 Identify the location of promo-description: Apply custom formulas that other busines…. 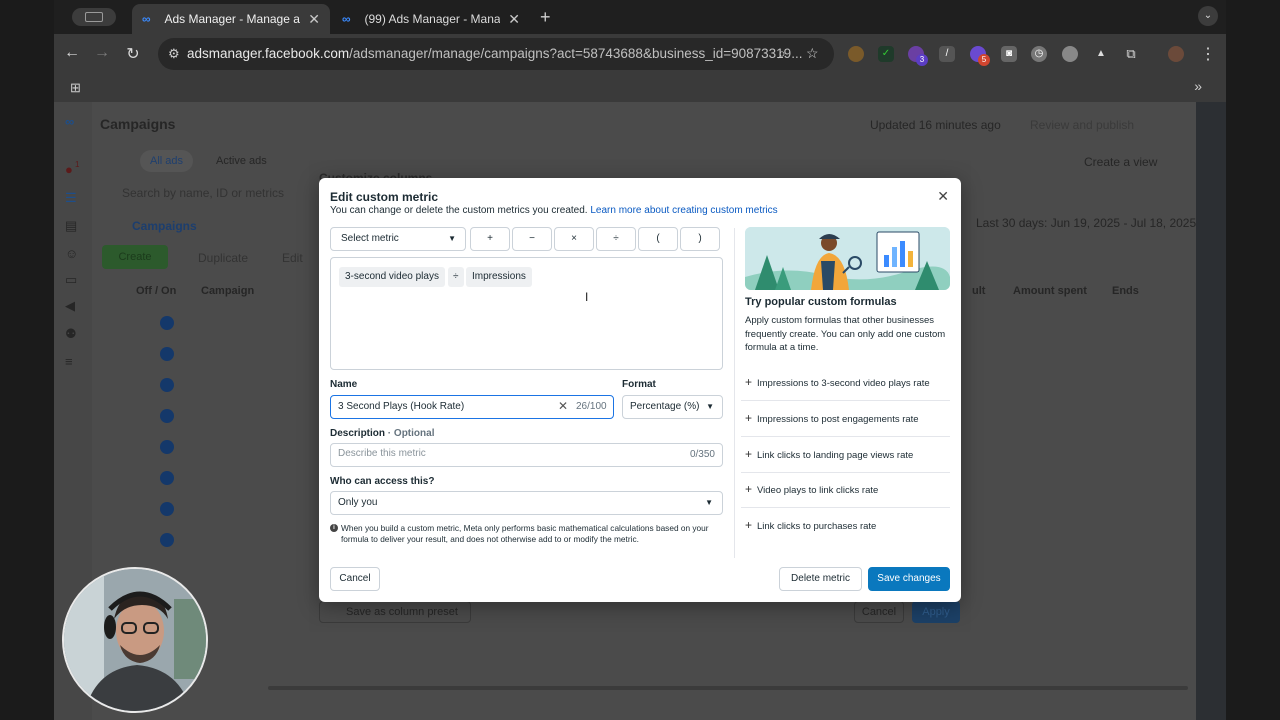
(845, 334).